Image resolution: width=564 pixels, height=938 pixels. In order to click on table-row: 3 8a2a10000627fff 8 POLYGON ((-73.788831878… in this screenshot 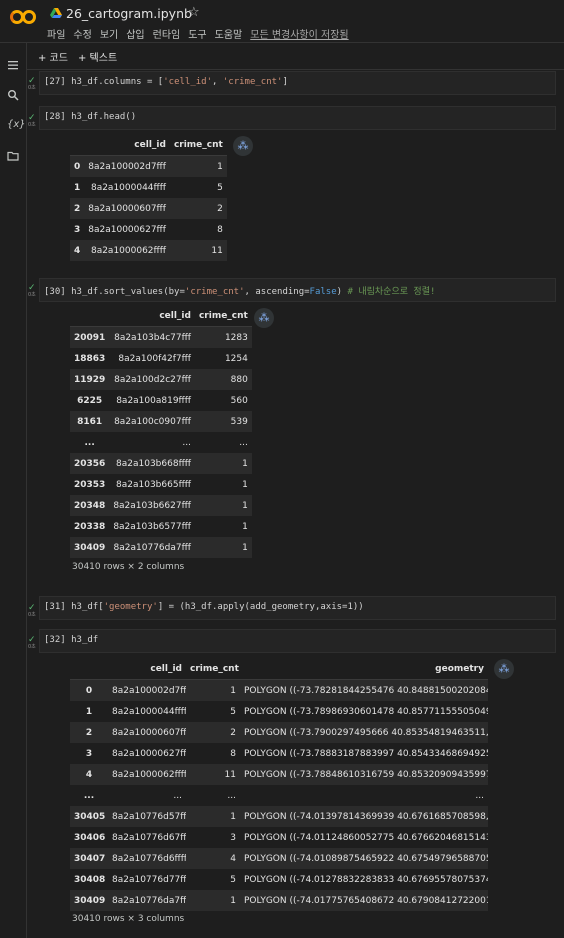, I will do `click(279, 753)`.